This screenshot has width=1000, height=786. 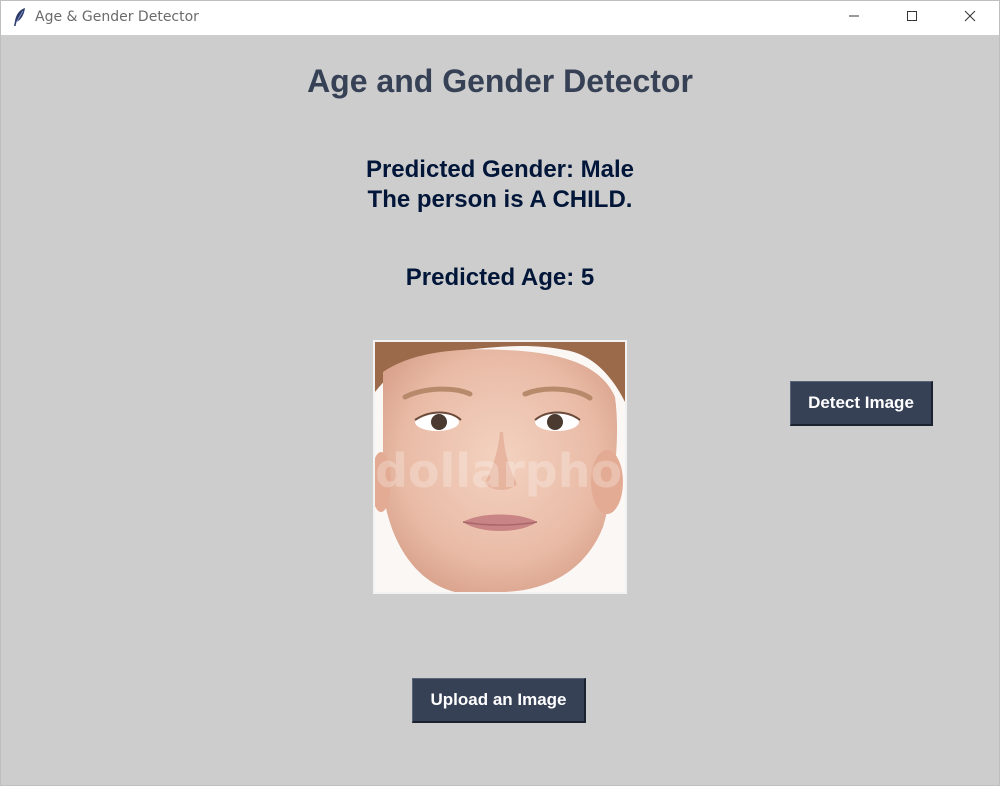 What do you see at coordinates (499, 700) in the screenshot?
I see `upload-image-button: Upload an Image` at bounding box center [499, 700].